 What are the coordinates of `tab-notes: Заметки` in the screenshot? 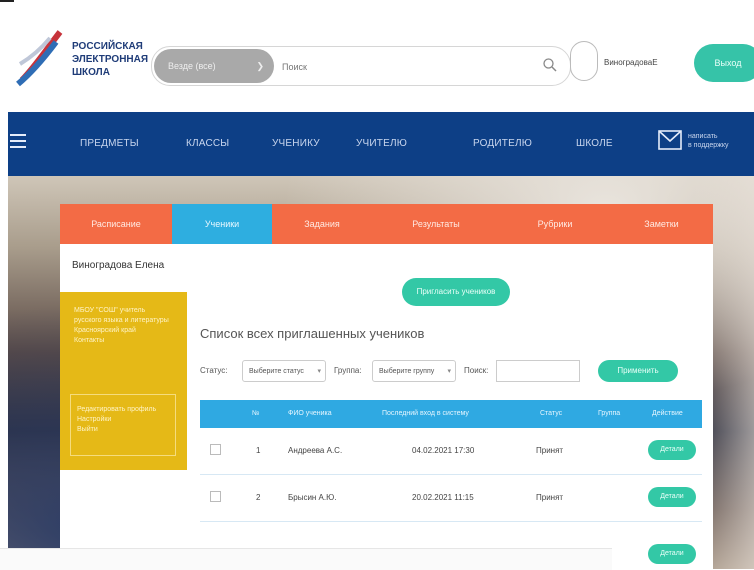 It's located at (661, 224).